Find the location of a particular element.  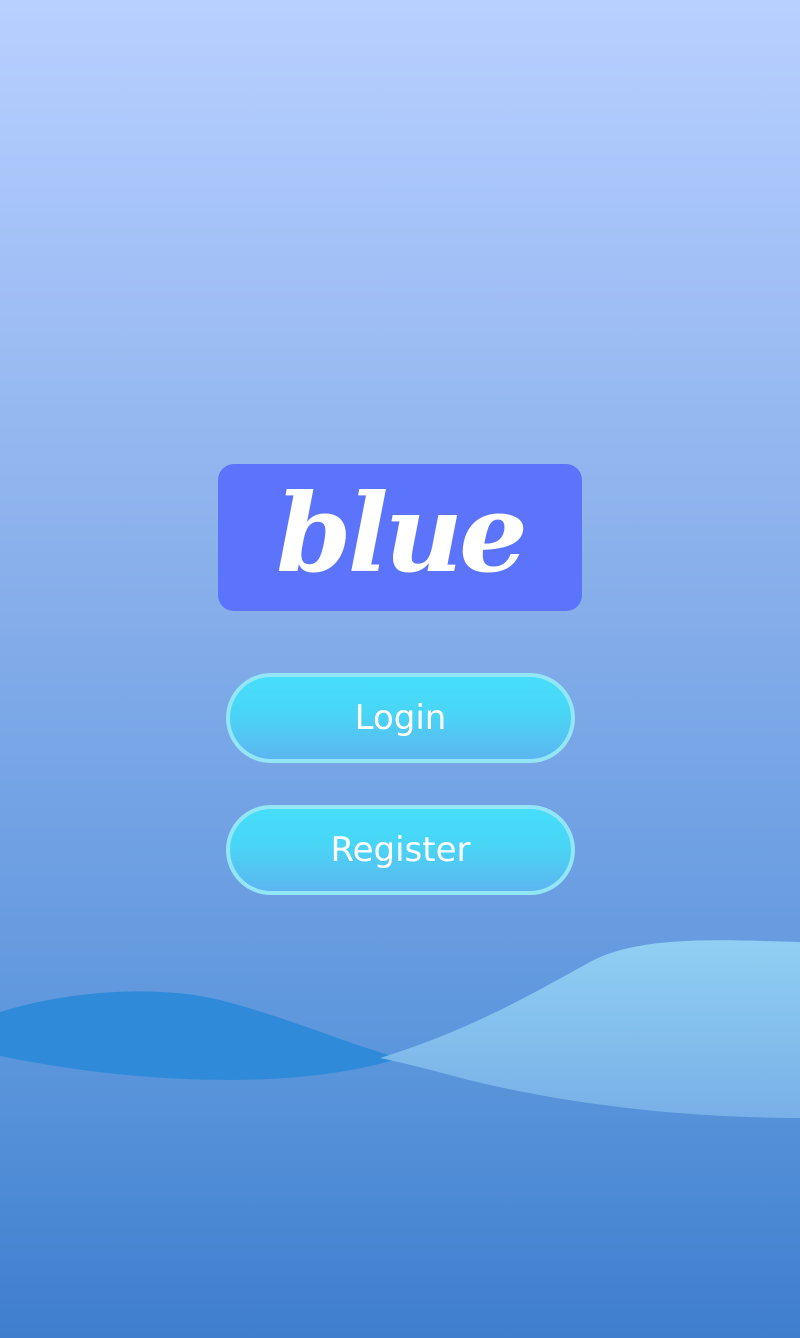

logo-box: blue is located at coordinates (400, 537).